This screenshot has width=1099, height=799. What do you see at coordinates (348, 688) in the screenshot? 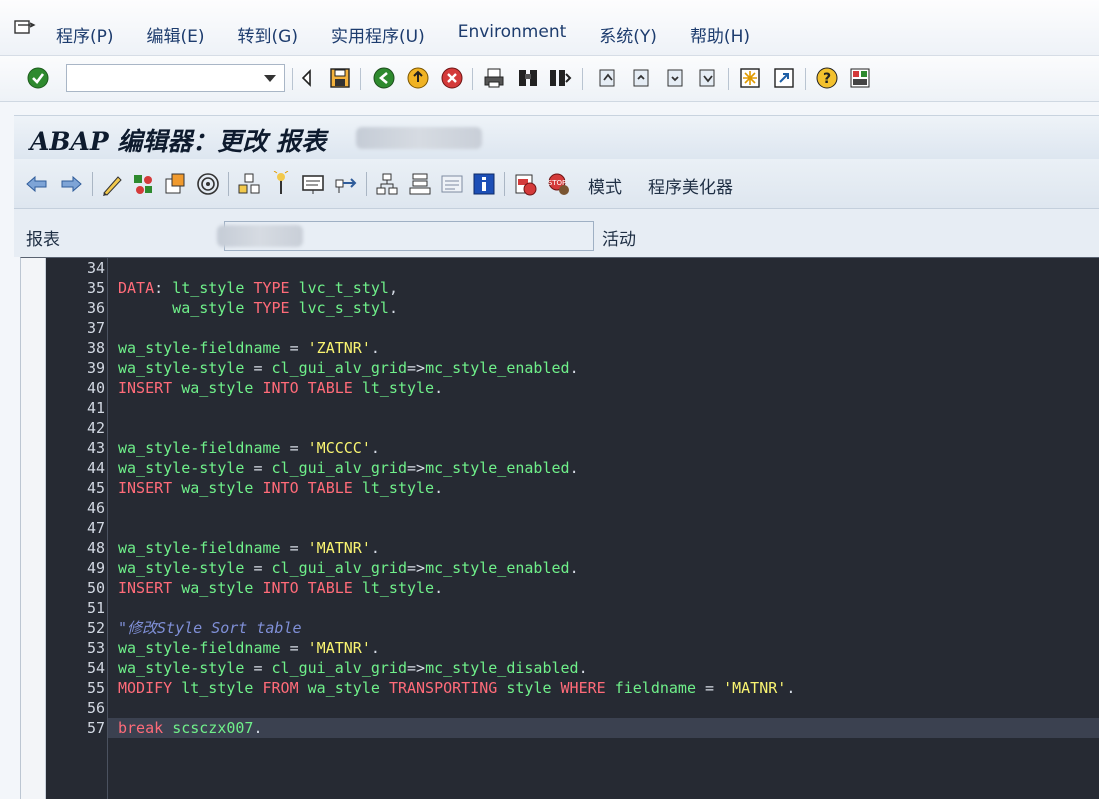
I see `code-token: wa_style` at bounding box center [348, 688].